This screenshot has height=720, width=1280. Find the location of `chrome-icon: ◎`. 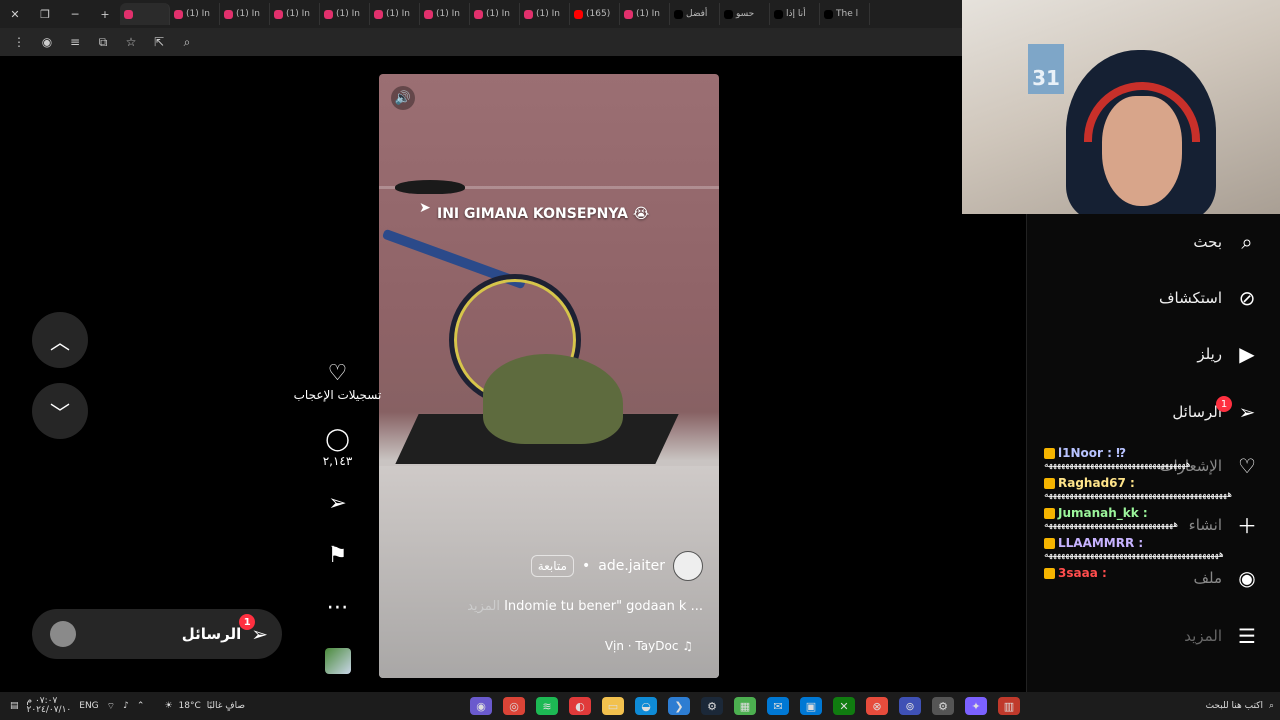

chrome-icon: ◎ is located at coordinates (514, 706).